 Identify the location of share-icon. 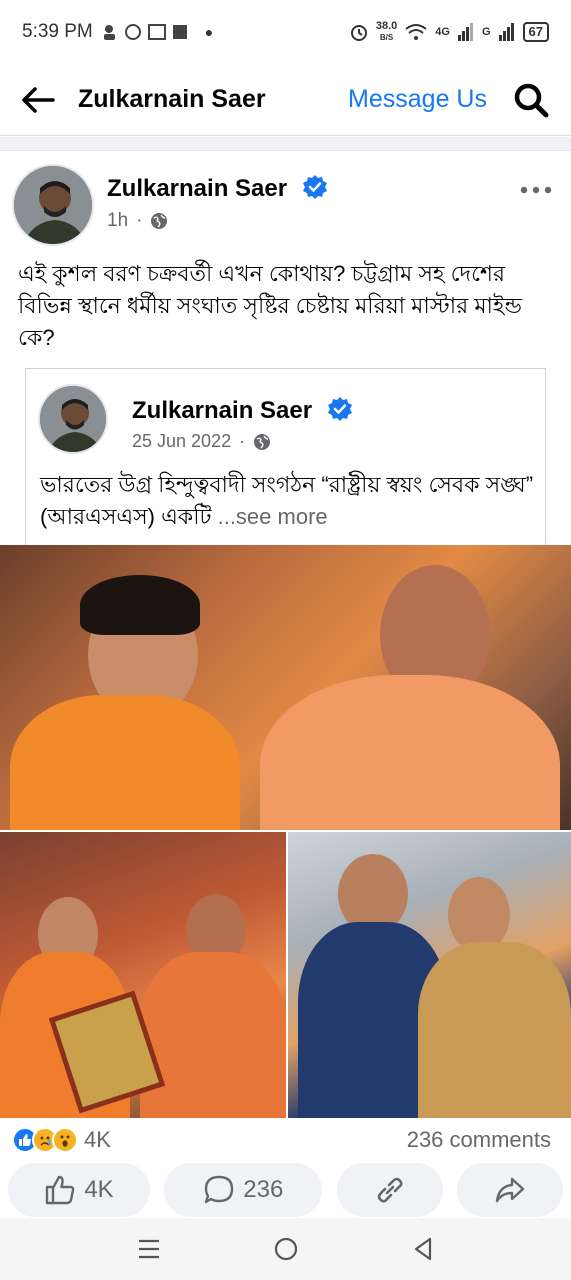
(510, 1190).